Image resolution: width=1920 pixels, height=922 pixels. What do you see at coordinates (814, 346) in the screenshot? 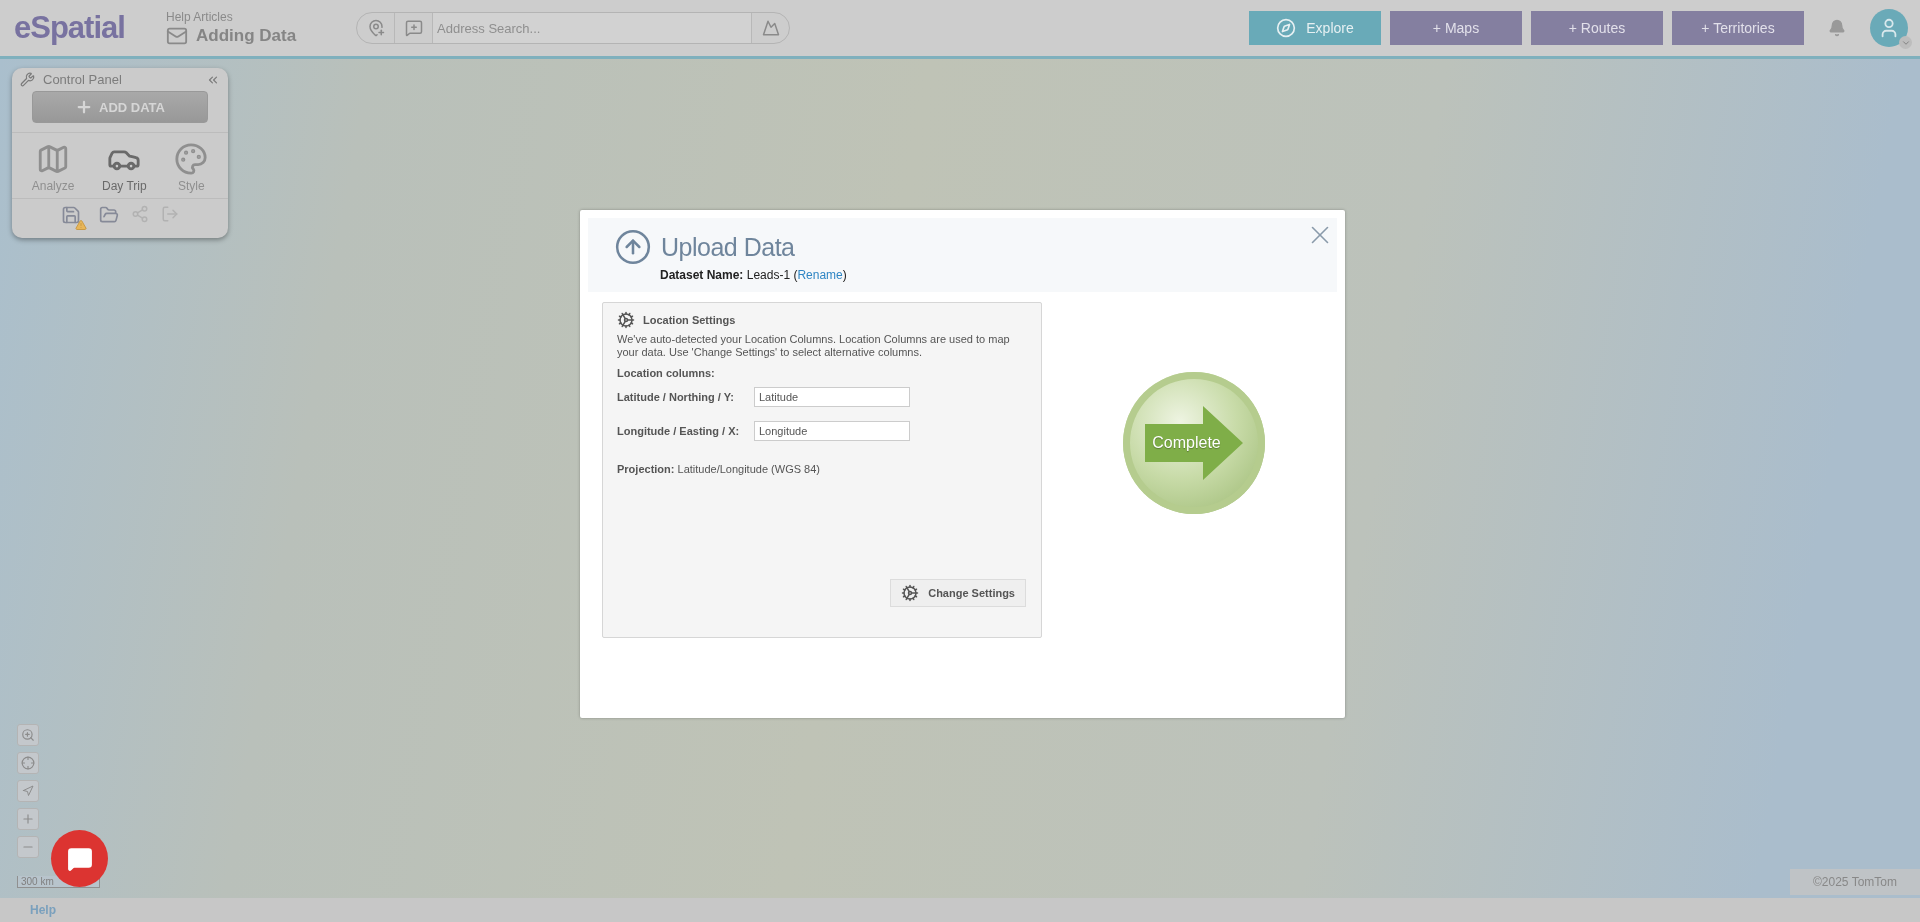
I see `location-settings-description: We've auto-detected your Location Columns. Location Columns are used to map your data. Use 'Change Settings' to select alternative columns.` at bounding box center [814, 346].